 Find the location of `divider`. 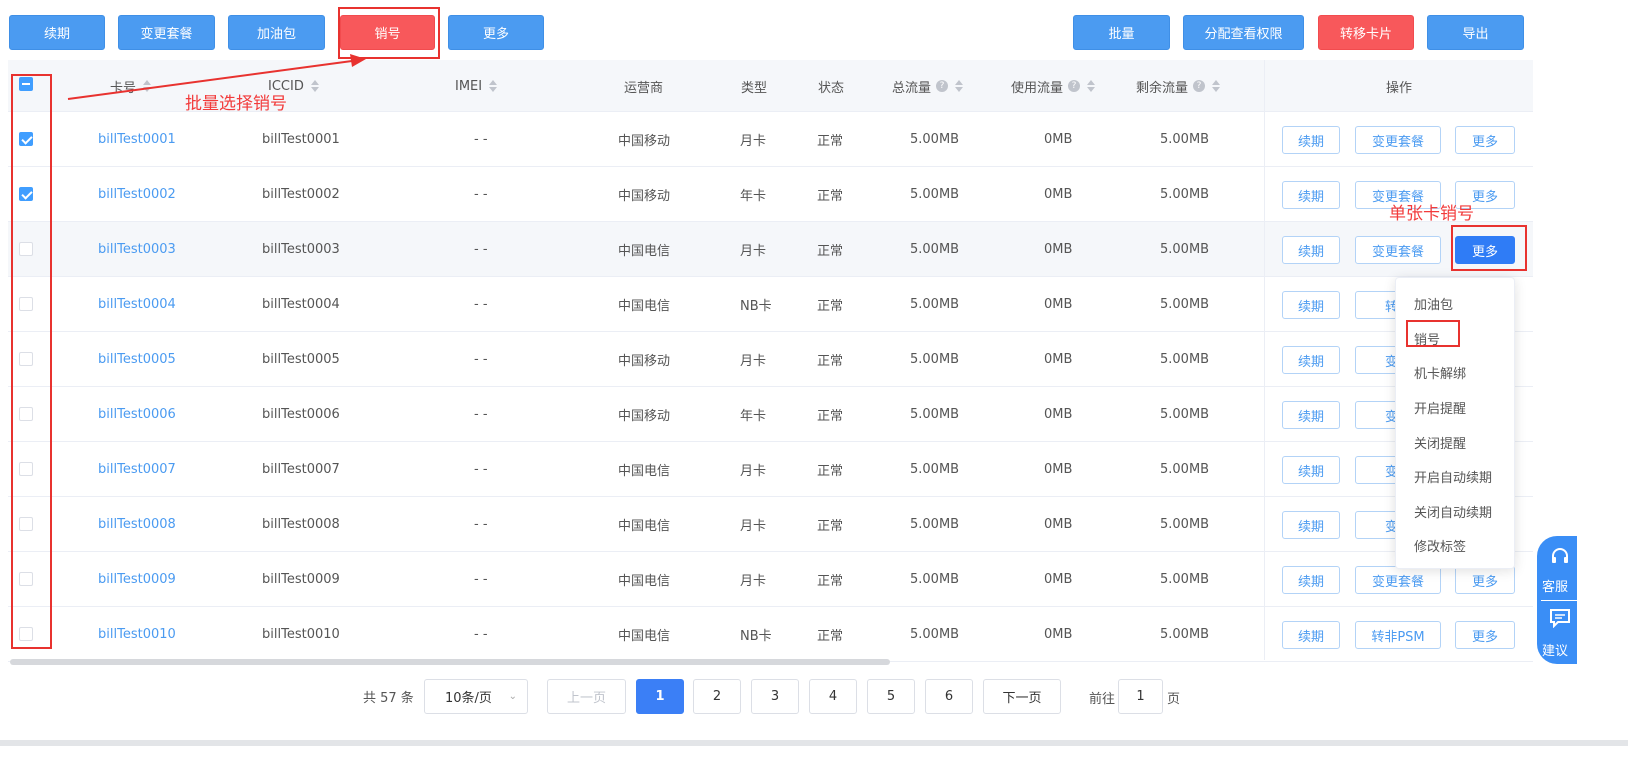

divider is located at coordinates (1559, 600).